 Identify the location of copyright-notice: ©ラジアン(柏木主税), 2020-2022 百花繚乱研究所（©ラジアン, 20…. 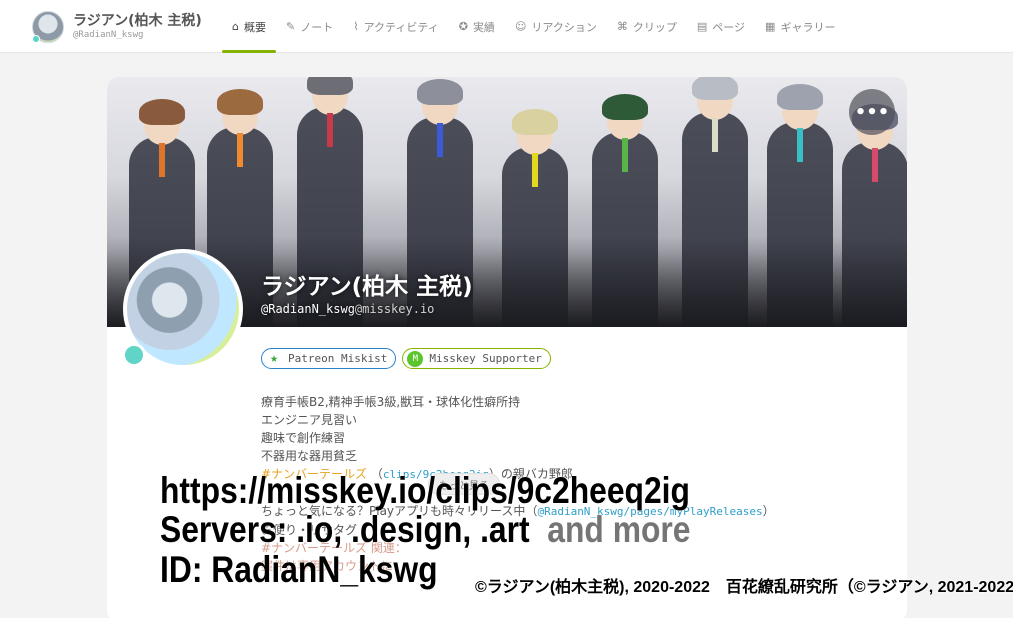
(744, 587).